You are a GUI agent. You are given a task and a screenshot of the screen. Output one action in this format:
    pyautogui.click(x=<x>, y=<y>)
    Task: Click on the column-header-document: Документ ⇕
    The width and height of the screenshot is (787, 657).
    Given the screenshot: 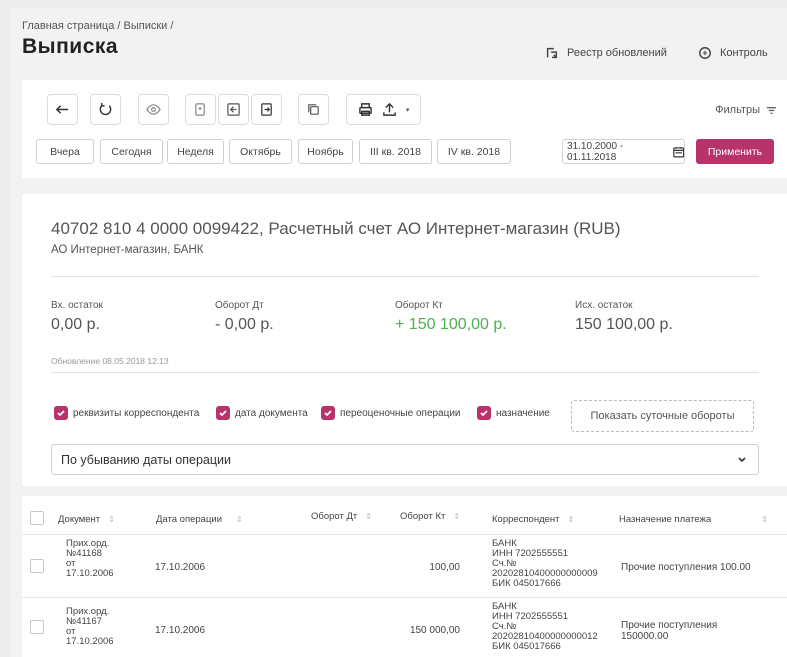 What is the action you would take?
    pyautogui.click(x=86, y=519)
    